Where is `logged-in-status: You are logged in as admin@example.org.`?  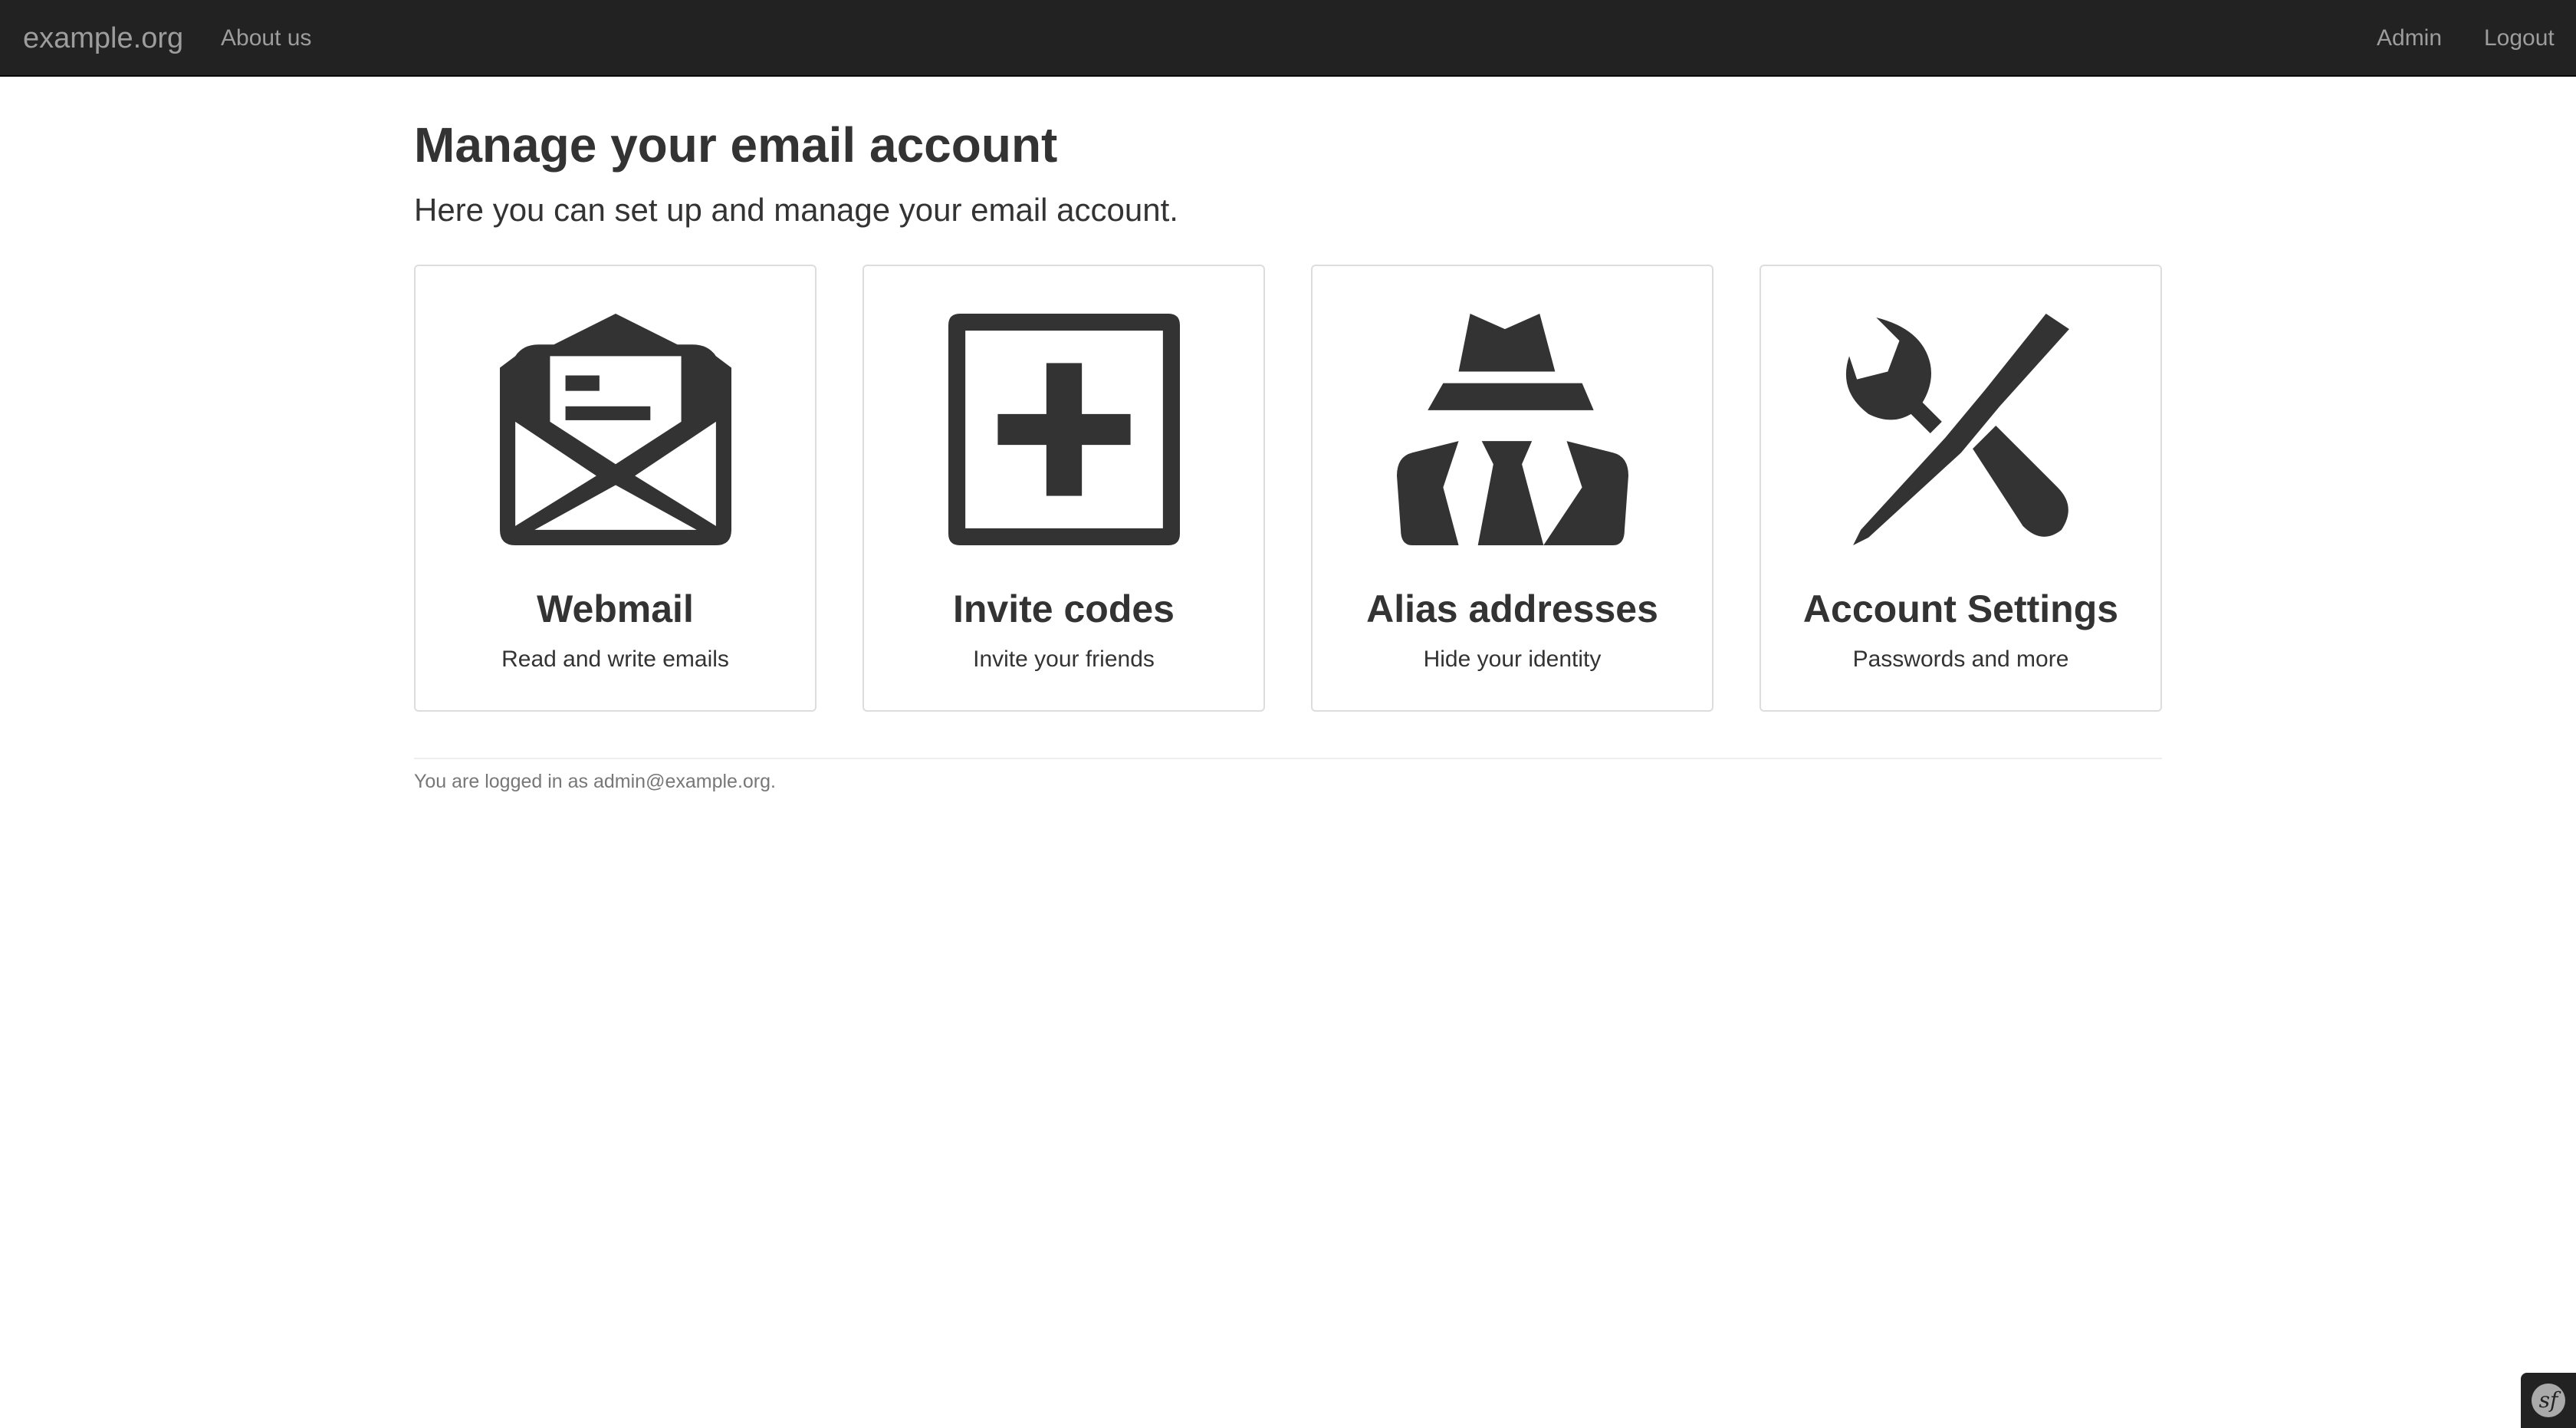 logged-in-status: You are logged in as admin@example.org. is located at coordinates (595, 781).